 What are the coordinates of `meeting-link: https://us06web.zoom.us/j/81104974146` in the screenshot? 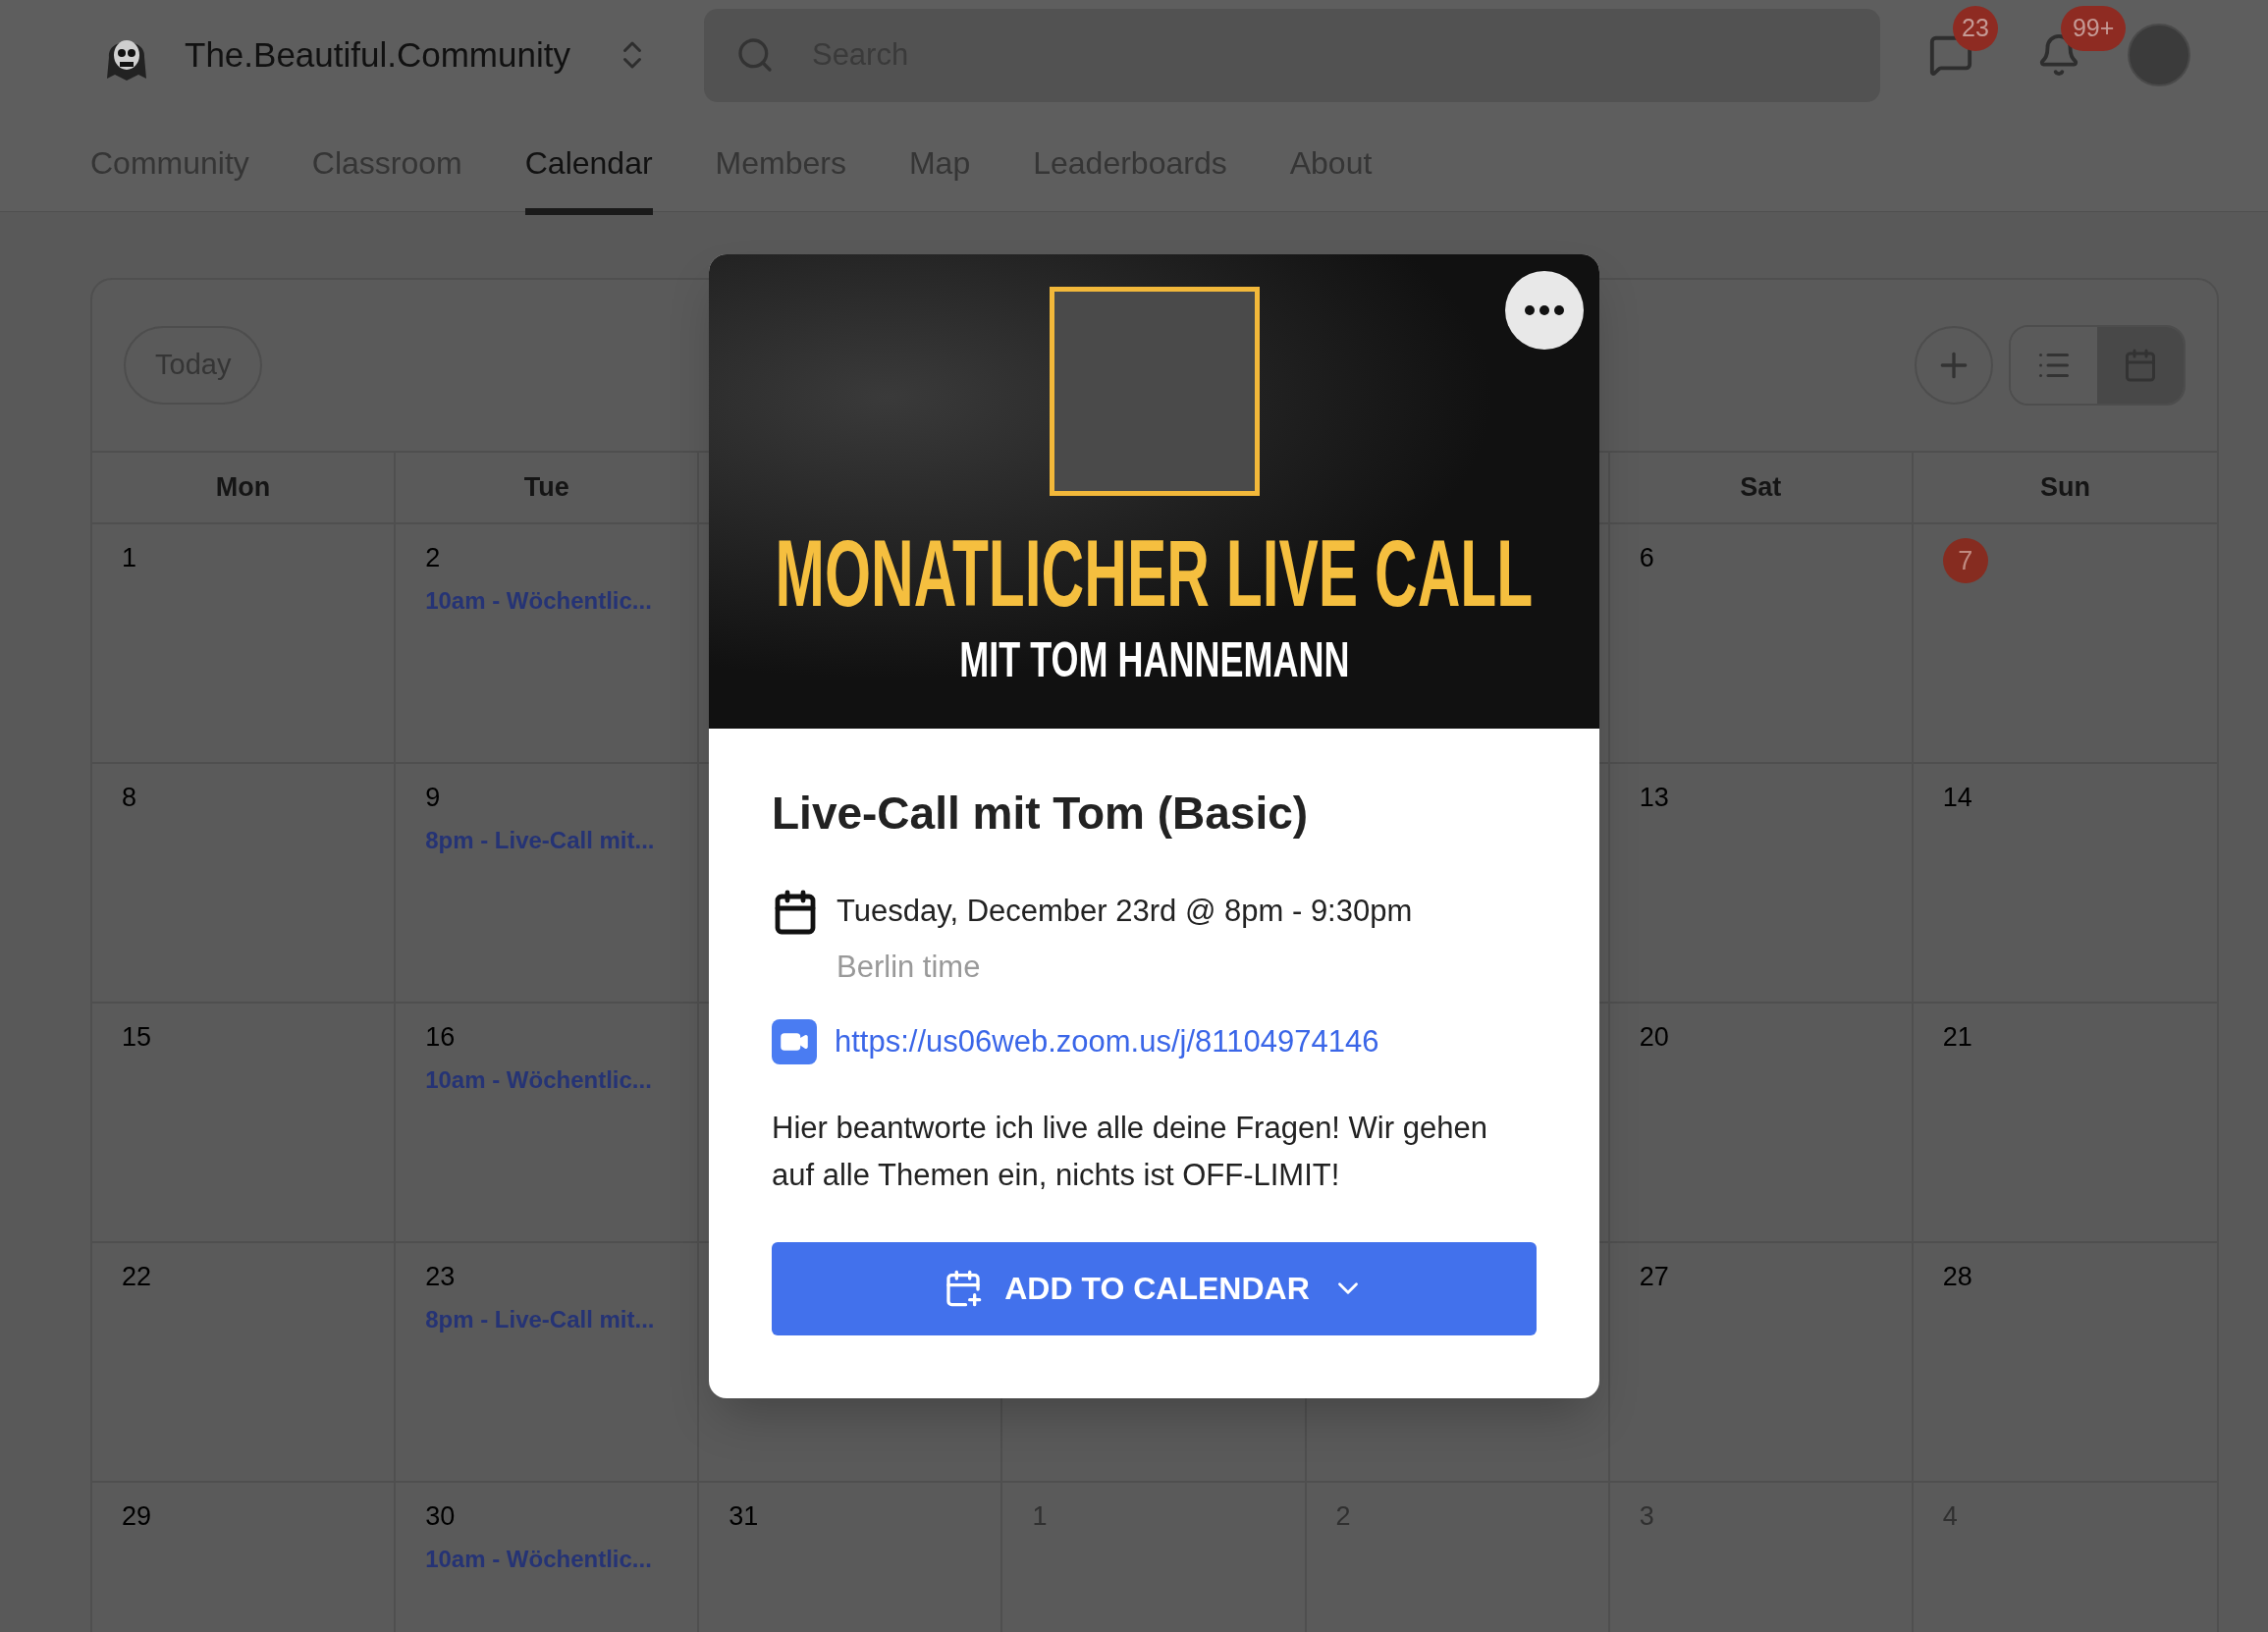 It's located at (1107, 1042).